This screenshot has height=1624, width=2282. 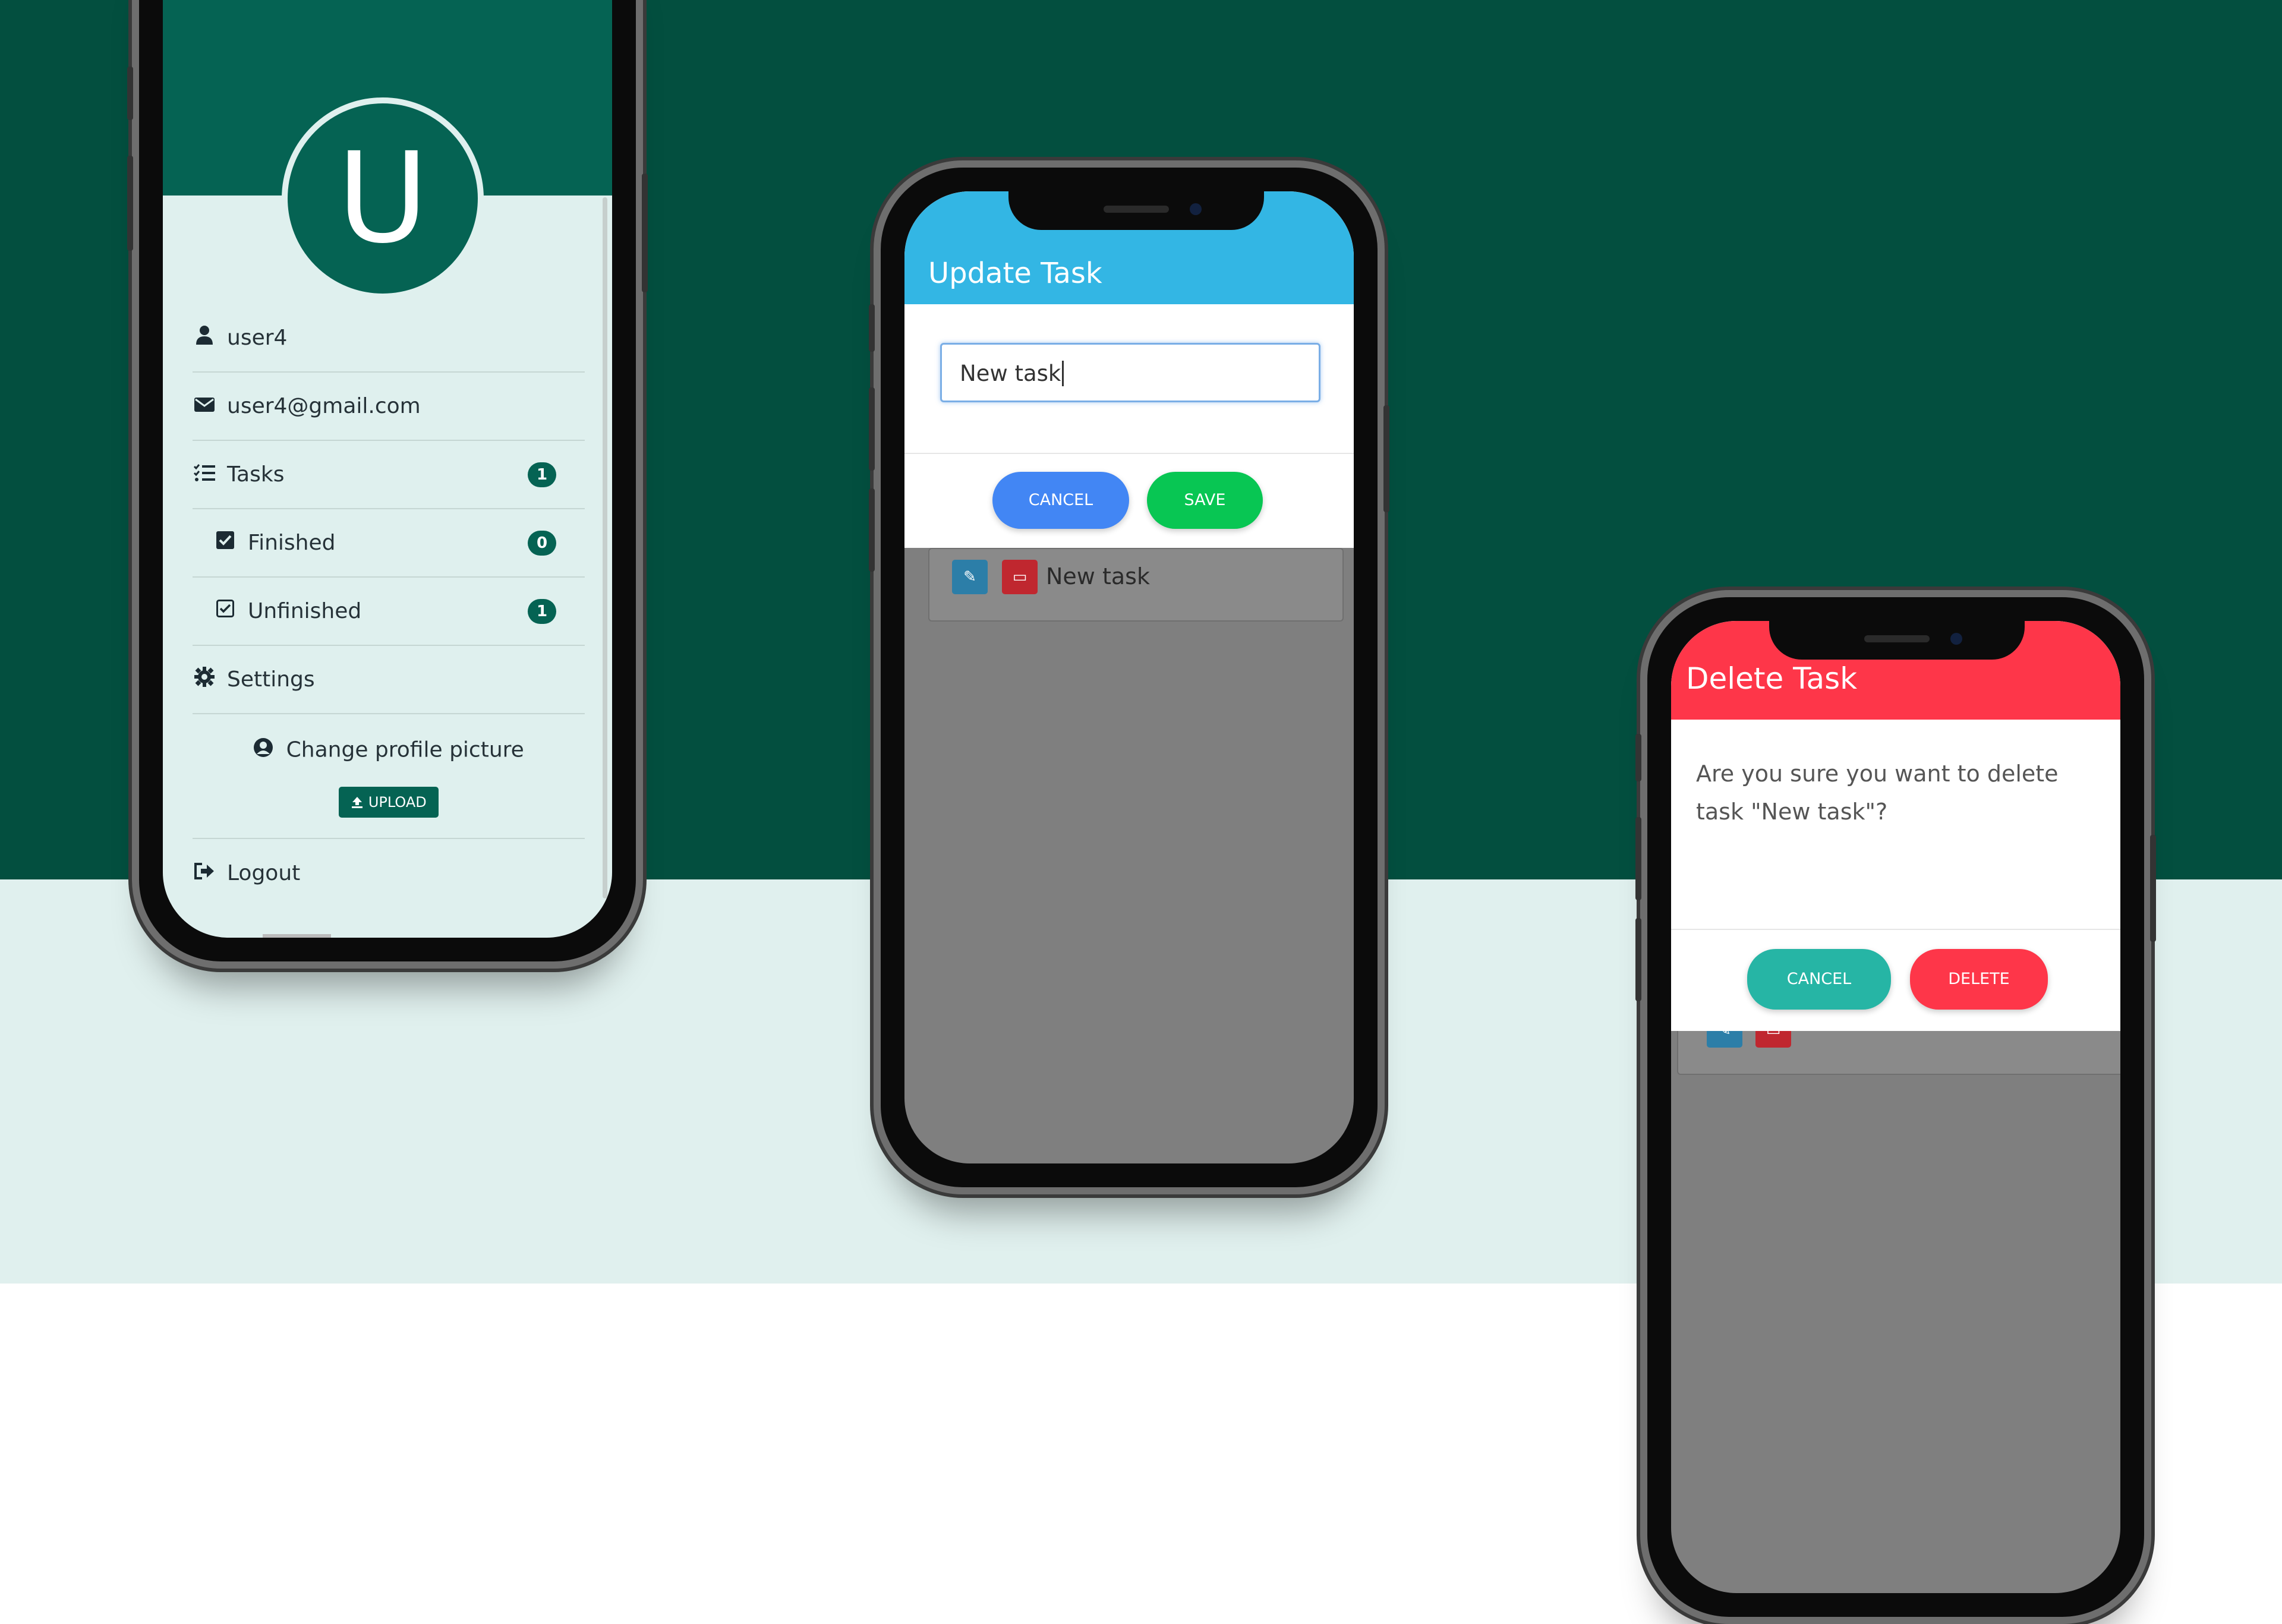 What do you see at coordinates (225, 543) in the screenshot?
I see `checkbox-checked-icon` at bounding box center [225, 543].